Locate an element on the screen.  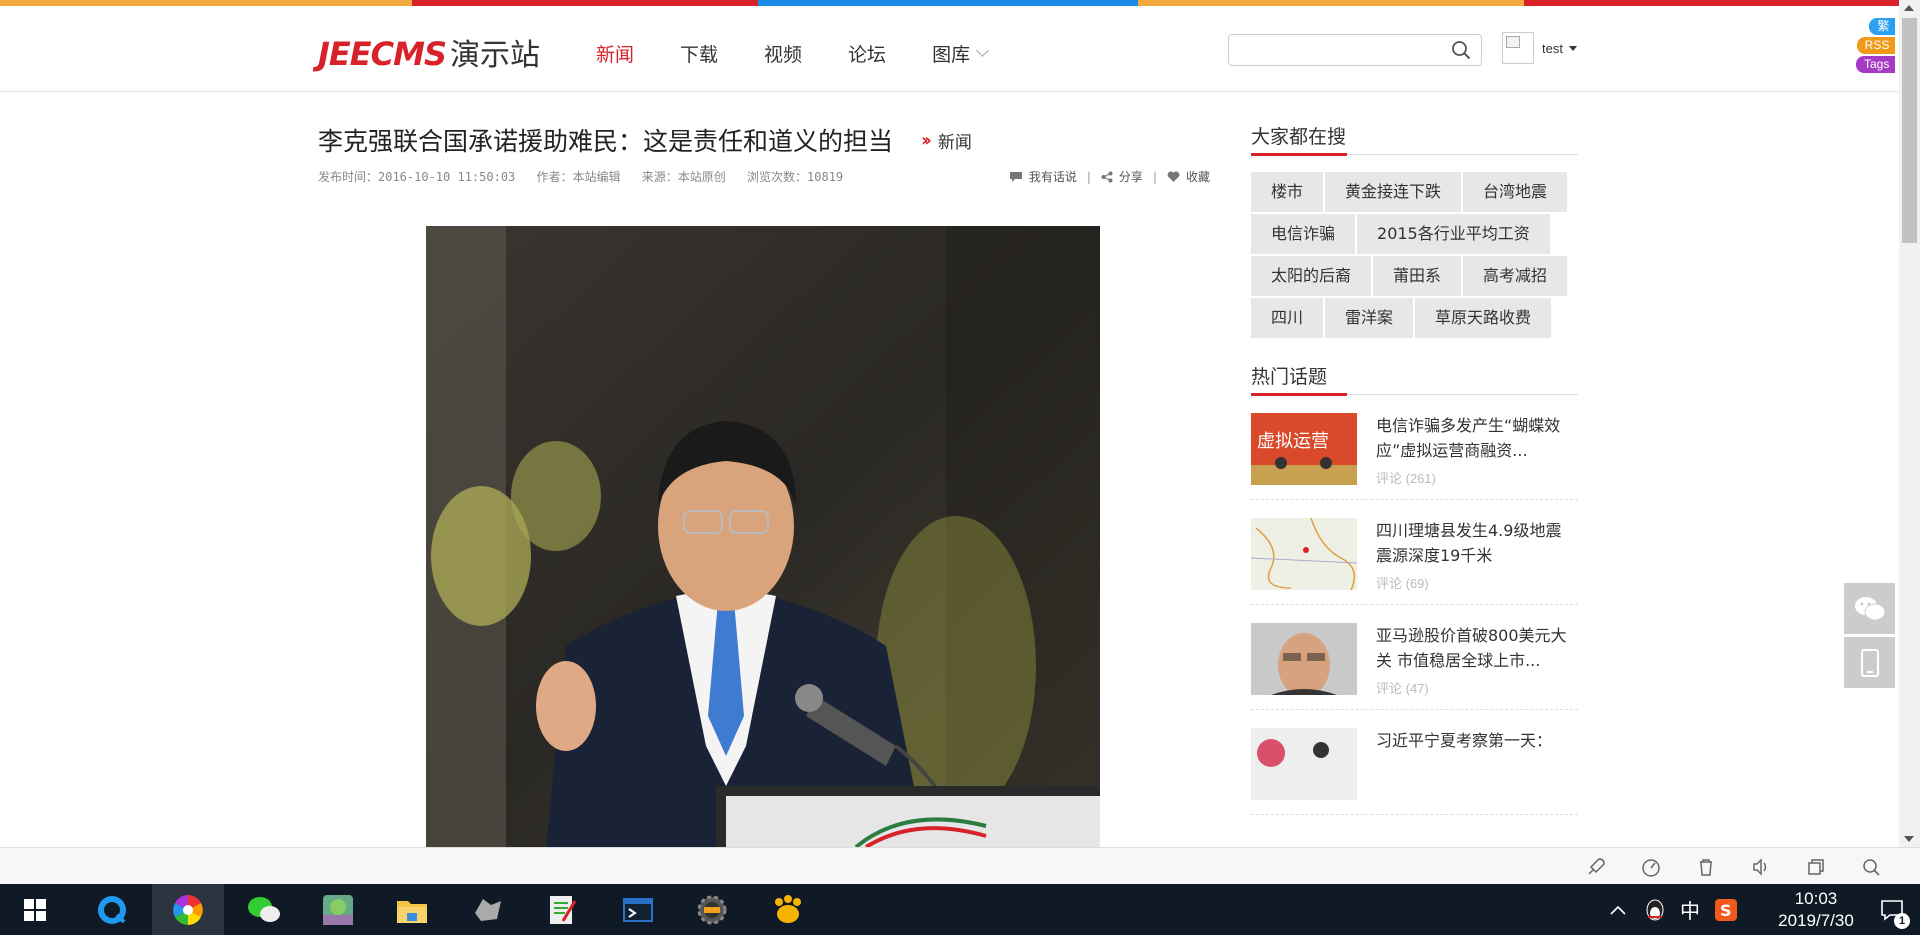
nav-label: 视频 is located at coordinates (783, 55).